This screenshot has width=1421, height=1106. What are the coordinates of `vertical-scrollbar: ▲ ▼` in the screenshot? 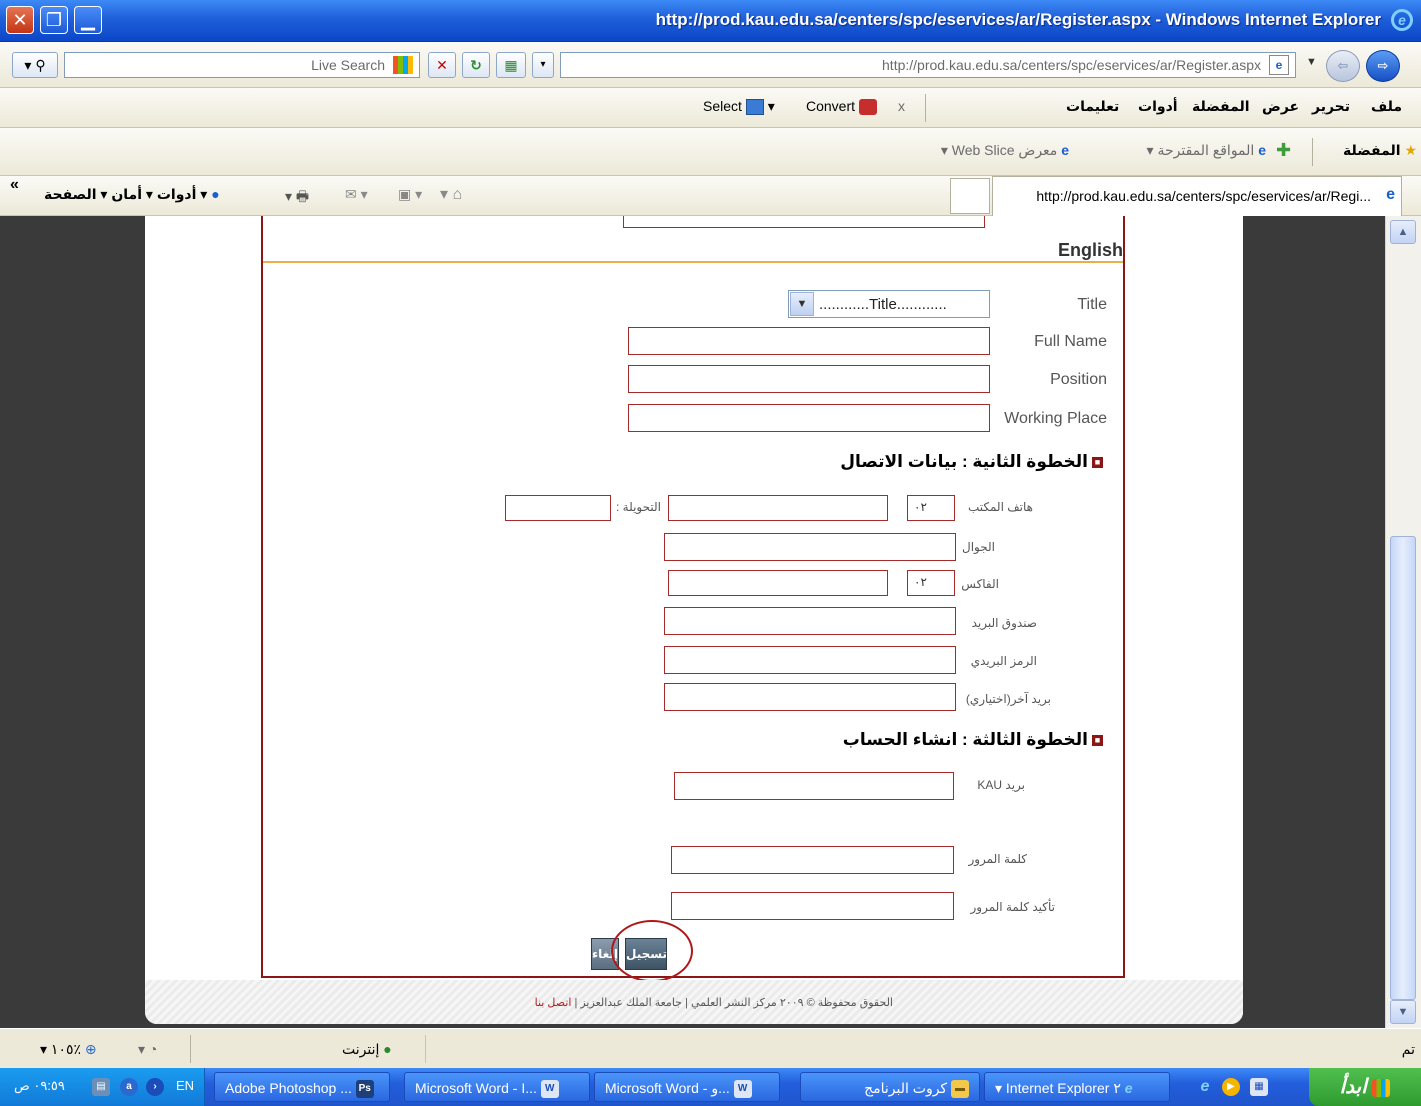 It's located at (1403, 622).